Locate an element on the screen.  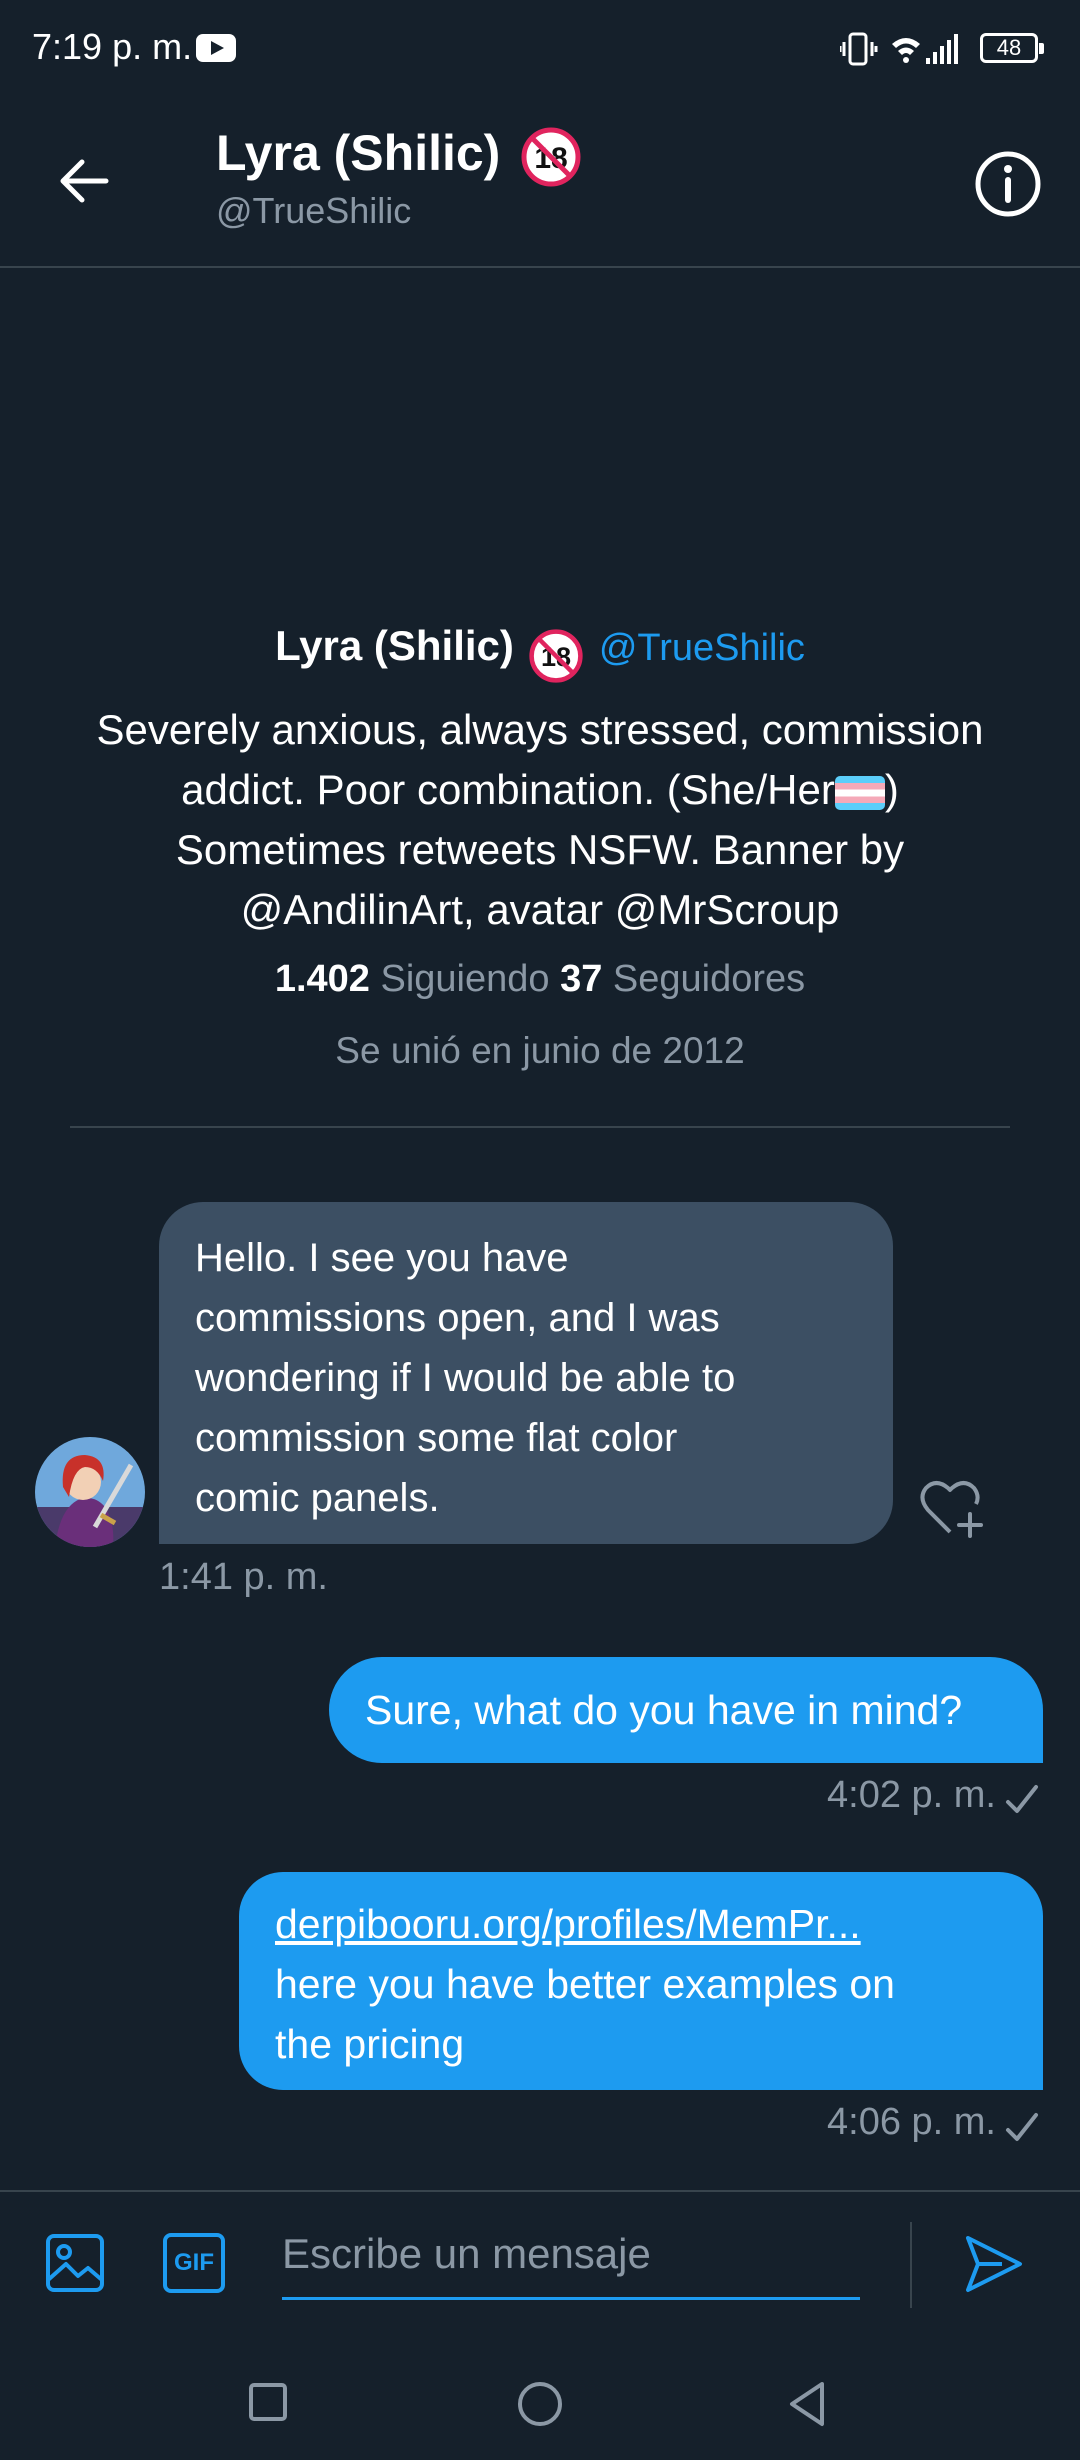
image-icon is located at coordinates (75, 2263).